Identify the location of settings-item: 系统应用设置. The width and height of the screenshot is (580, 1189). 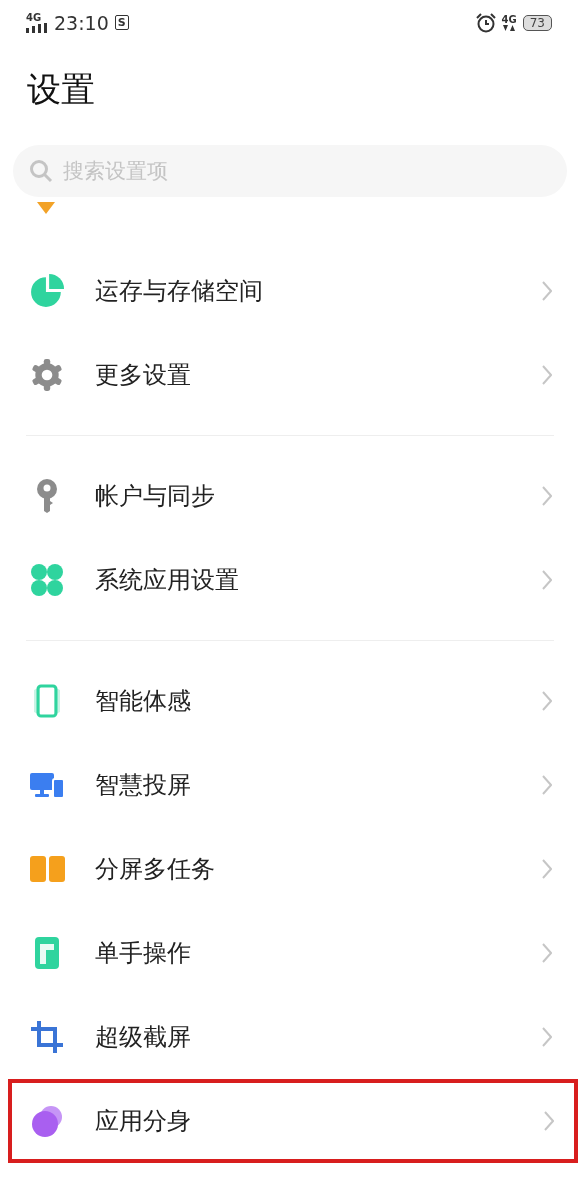
(290, 580).